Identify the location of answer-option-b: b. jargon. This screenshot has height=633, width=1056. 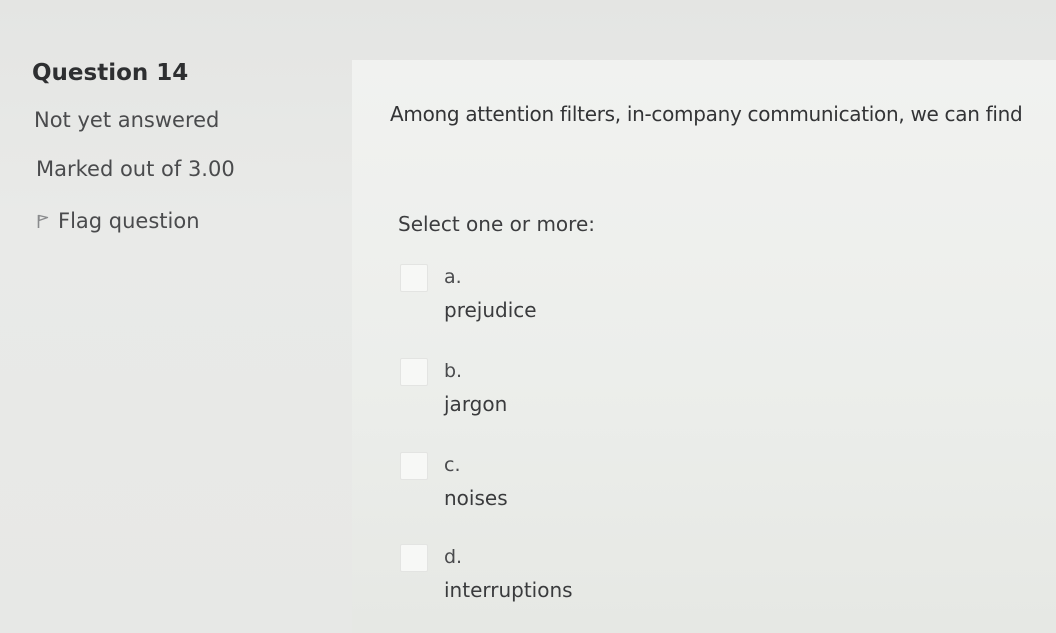
(550, 393).